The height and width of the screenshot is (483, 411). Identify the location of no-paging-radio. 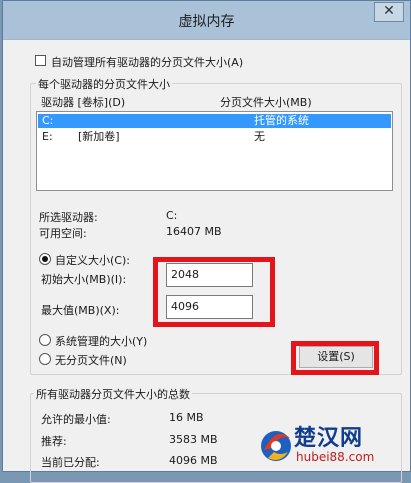
(45, 359).